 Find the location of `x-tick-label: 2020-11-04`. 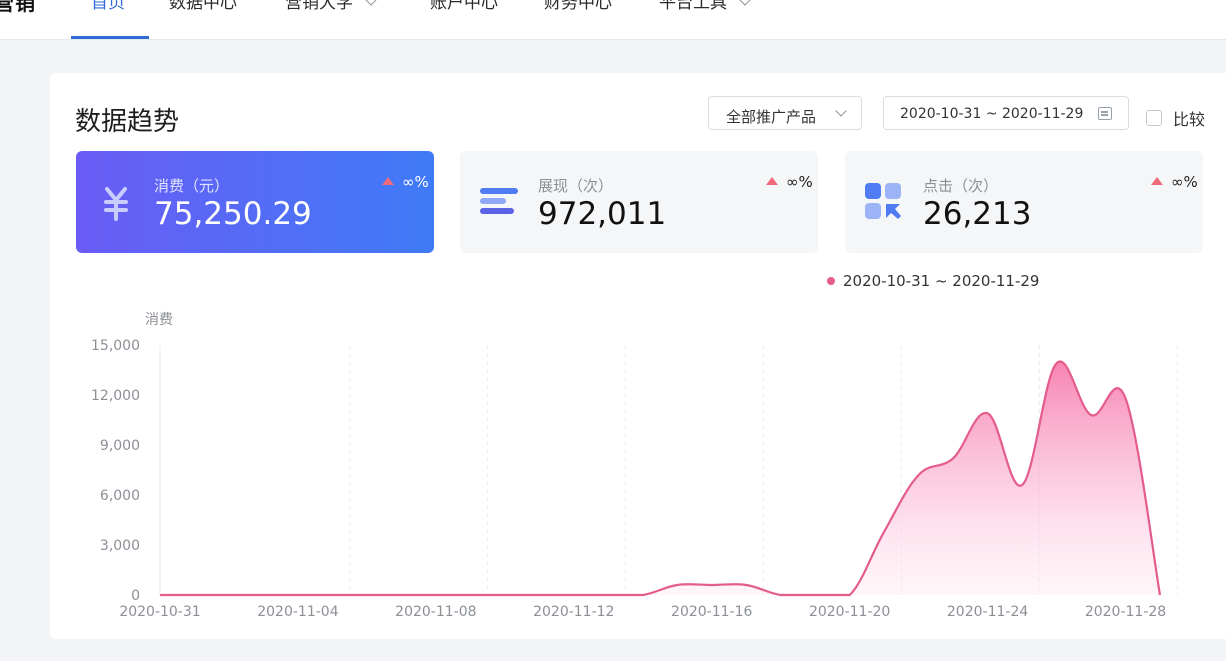

x-tick-label: 2020-11-04 is located at coordinates (297, 612).